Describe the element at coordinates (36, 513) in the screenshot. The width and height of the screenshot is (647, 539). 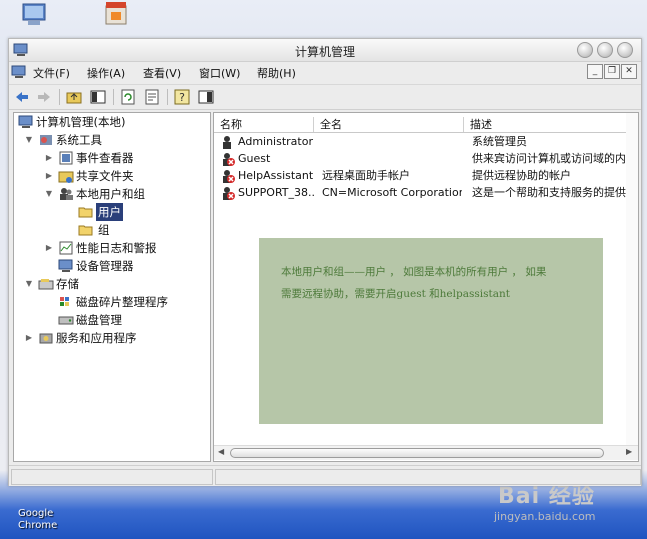
I see `chrome-label-line1: Google` at that location.